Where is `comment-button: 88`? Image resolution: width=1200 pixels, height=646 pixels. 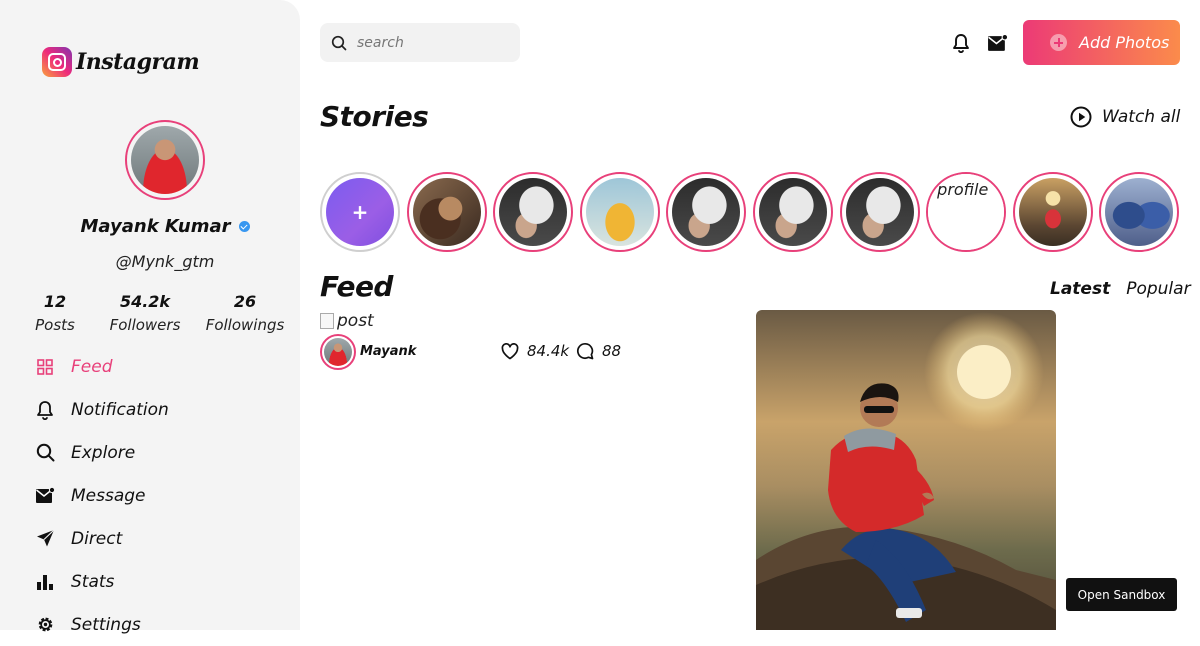
comment-button: 88 is located at coordinates (598, 351).